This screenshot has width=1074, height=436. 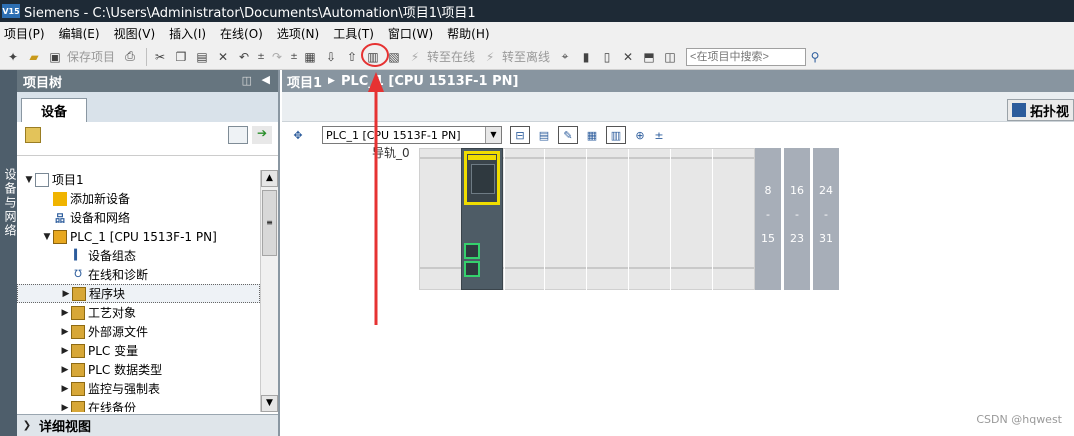 What do you see at coordinates (526, 56) in the screenshot?
I see `go-offline-button: 转至离线` at bounding box center [526, 56].